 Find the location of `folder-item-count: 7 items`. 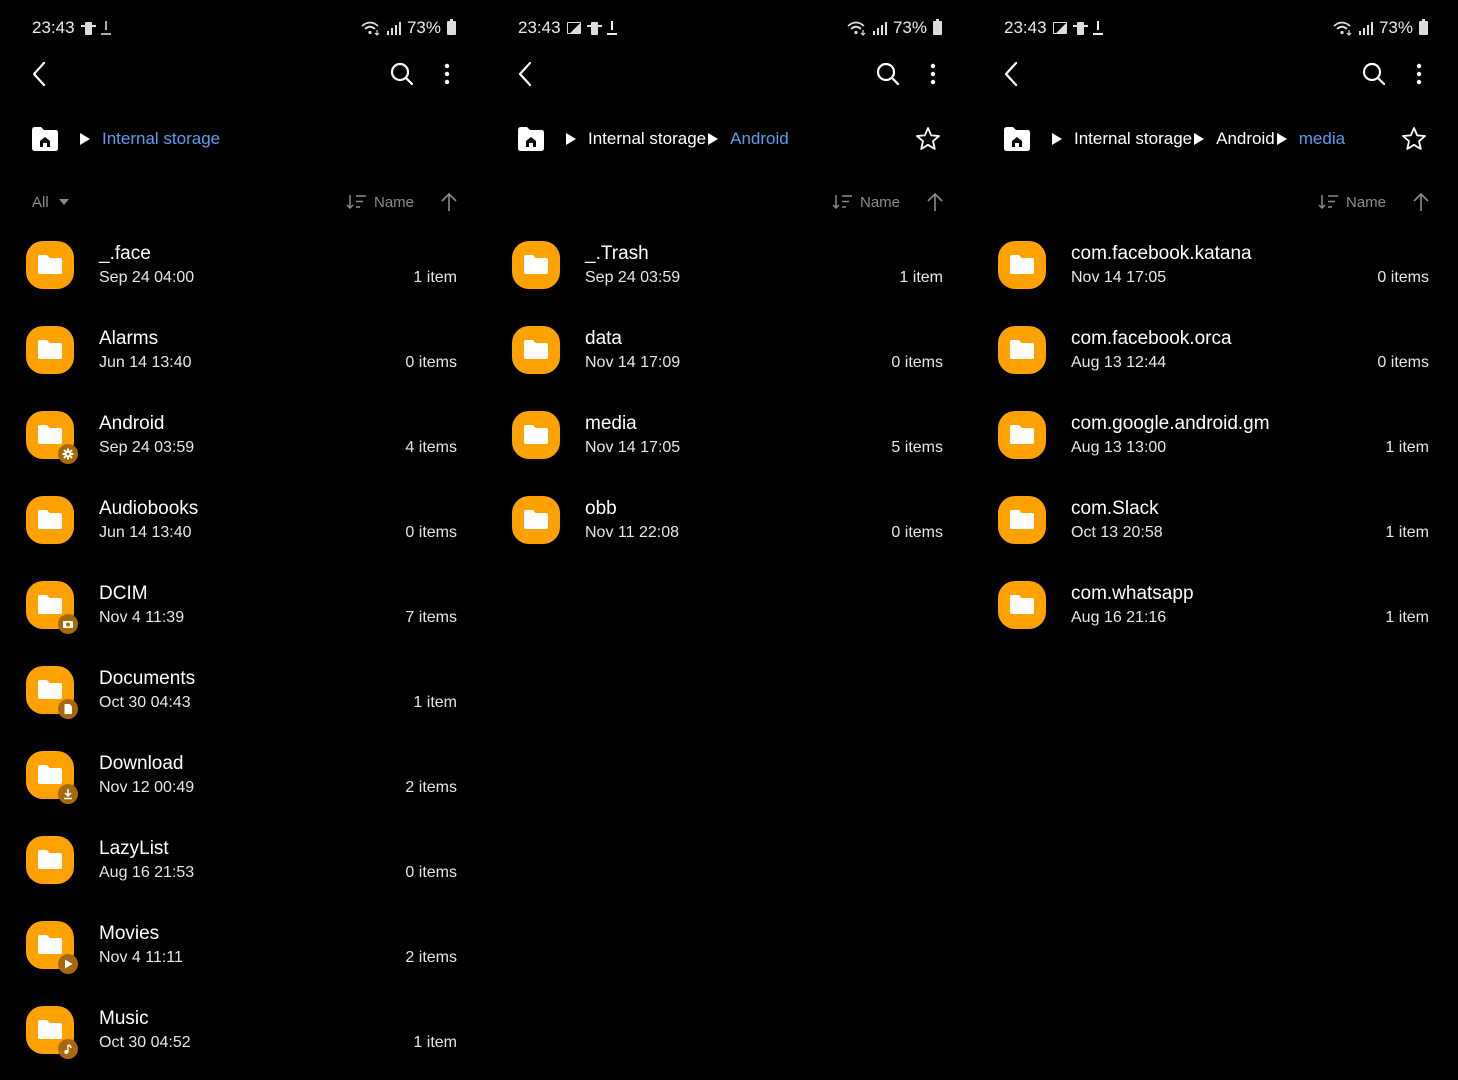

folder-item-count: 7 items is located at coordinates (431, 617).